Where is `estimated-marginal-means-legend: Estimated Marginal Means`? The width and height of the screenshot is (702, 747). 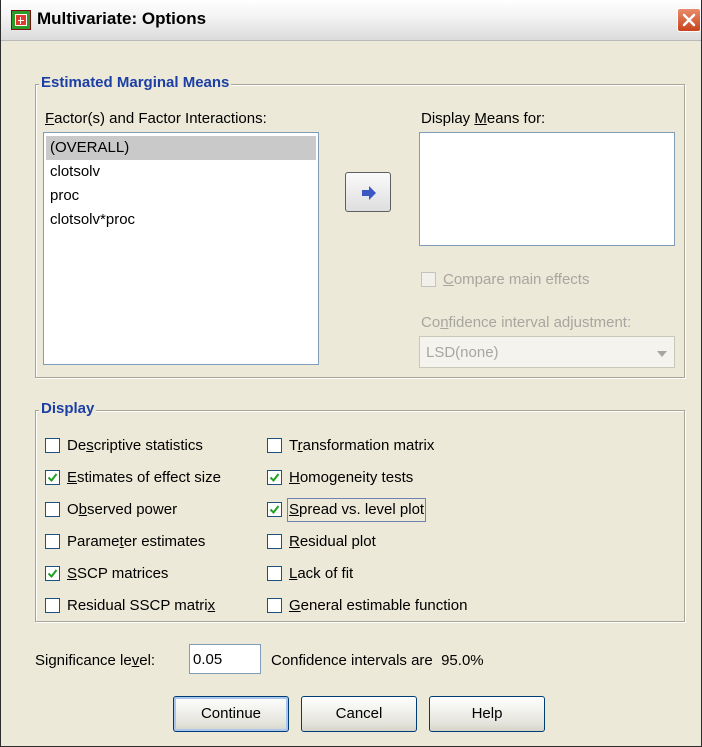 estimated-marginal-means-legend: Estimated Marginal Means is located at coordinates (135, 82).